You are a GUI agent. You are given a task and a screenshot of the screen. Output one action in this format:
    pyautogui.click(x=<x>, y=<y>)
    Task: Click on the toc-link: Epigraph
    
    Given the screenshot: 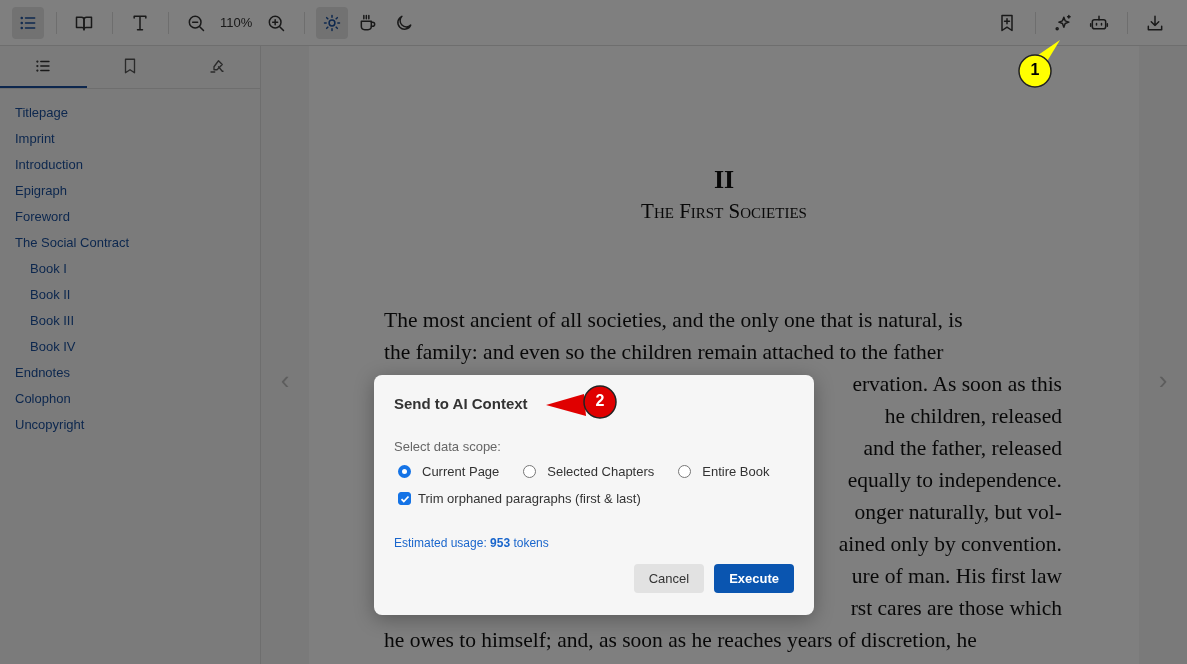 What is the action you would take?
    pyautogui.click(x=41, y=194)
    